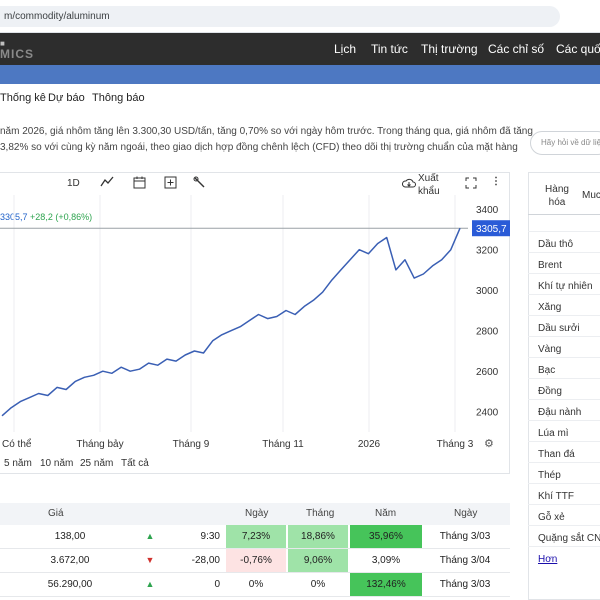 Image resolution: width=600 pixels, height=600 pixels. Describe the element at coordinates (318, 560) in the screenshot. I see `month-change-cell: 9,06%` at that location.